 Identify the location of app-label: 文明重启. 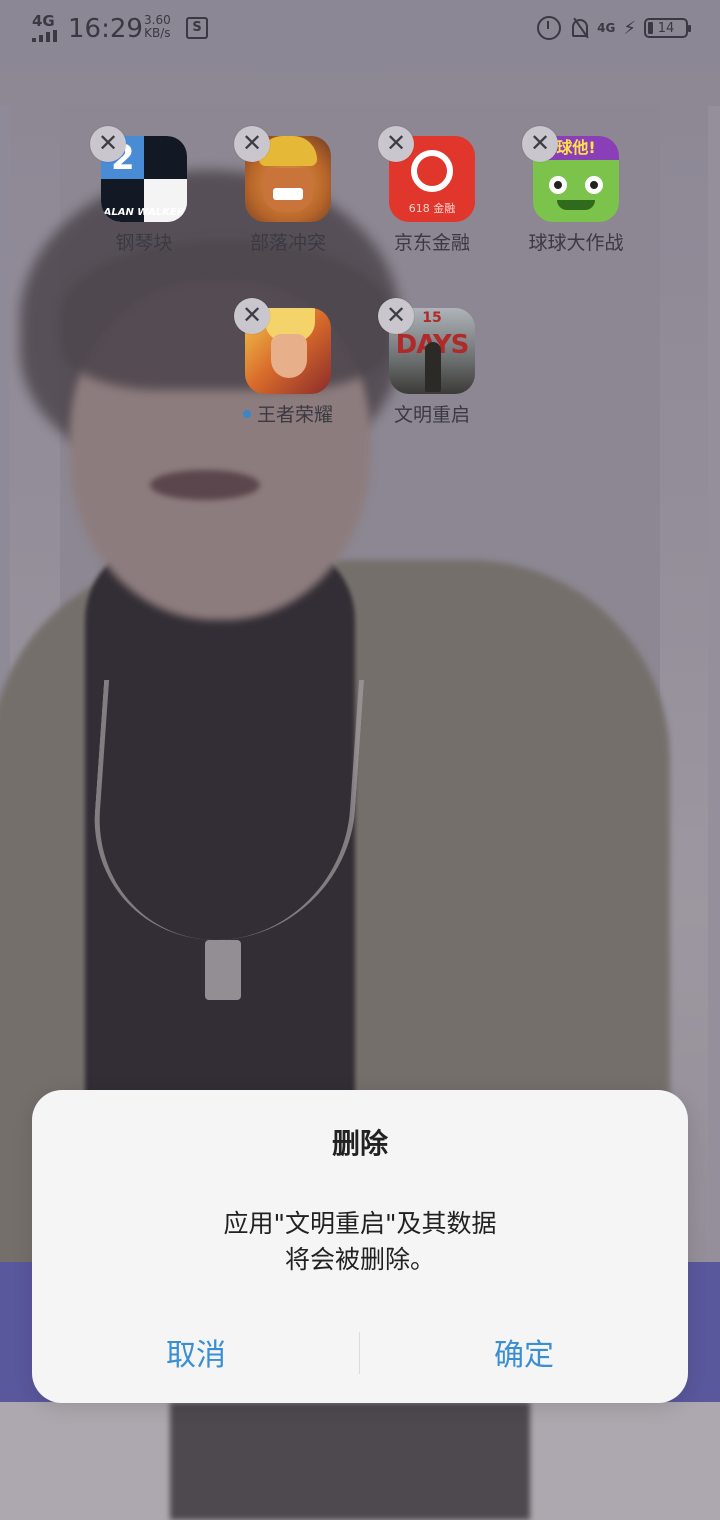
(431, 415).